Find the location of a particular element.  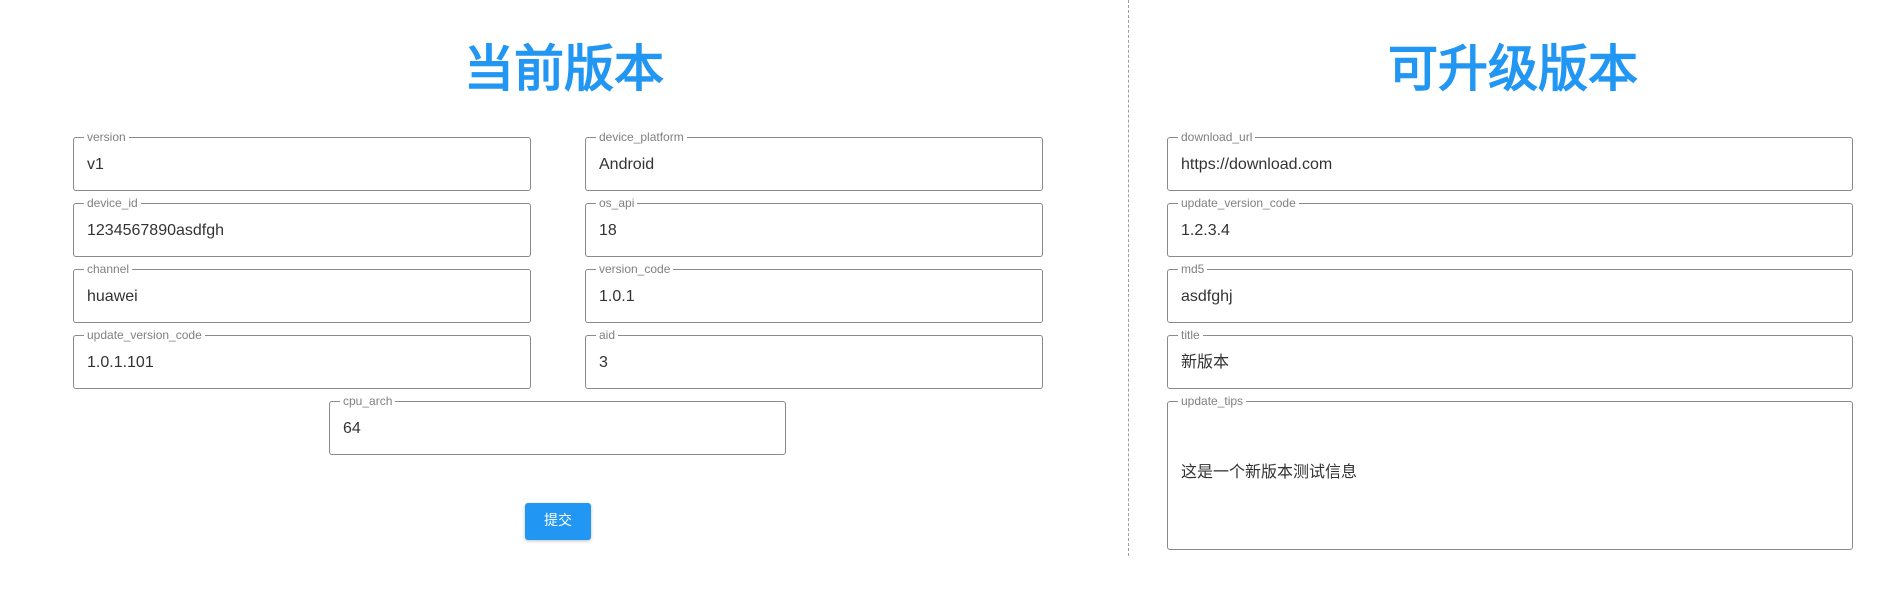

aid-label: aid is located at coordinates (607, 335).